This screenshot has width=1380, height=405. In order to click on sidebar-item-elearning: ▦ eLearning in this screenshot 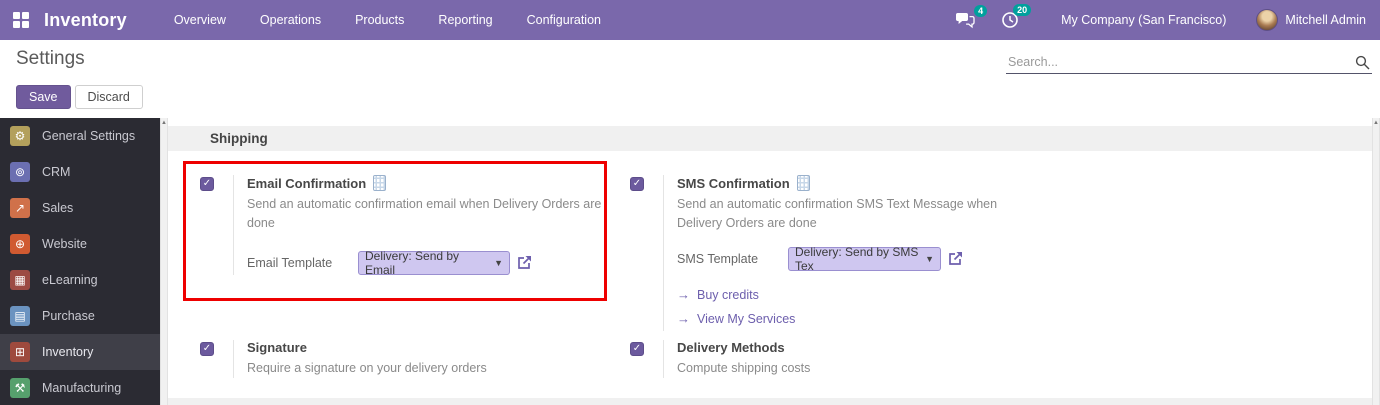, I will do `click(80, 280)`.